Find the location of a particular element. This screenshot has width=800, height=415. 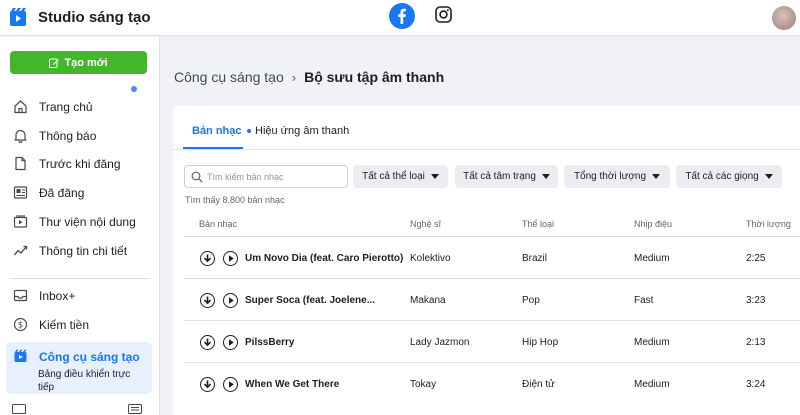

track-duration: 2:13 is located at coordinates (756, 342).